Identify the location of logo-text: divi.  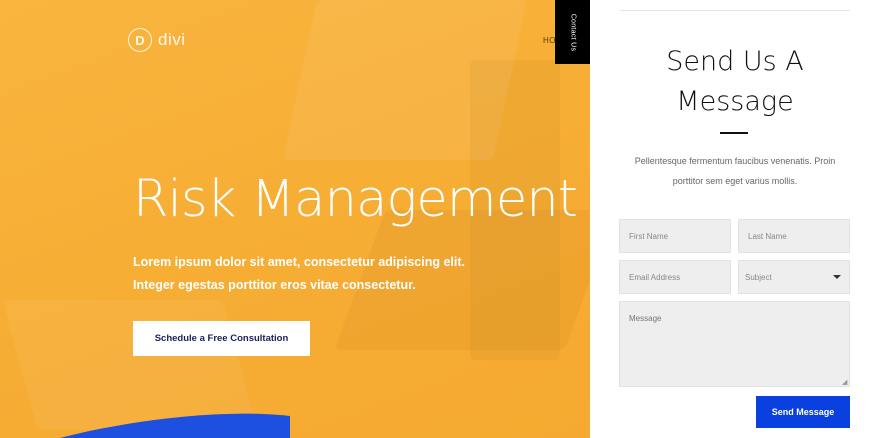
(172, 39).